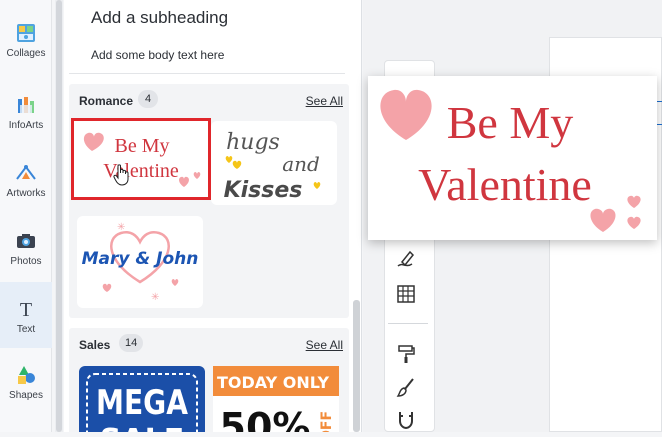 This screenshot has width=662, height=437. Describe the element at coordinates (505, 184) in the screenshot. I see `preview-line2: Valentine` at that location.